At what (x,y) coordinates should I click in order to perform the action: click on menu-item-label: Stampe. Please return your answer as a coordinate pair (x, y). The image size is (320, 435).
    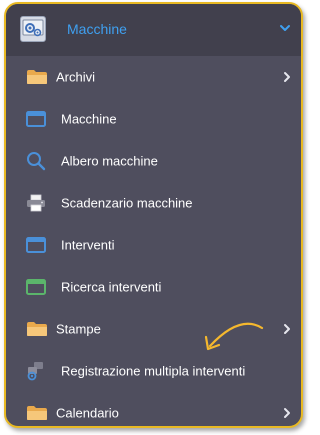
    Looking at the image, I should click on (78, 329).